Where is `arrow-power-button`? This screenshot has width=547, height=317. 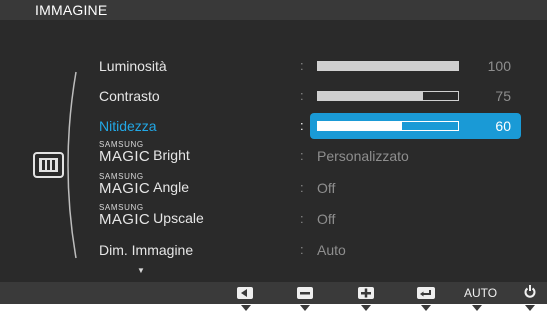
arrow-power-button is located at coordinates (530, 308).